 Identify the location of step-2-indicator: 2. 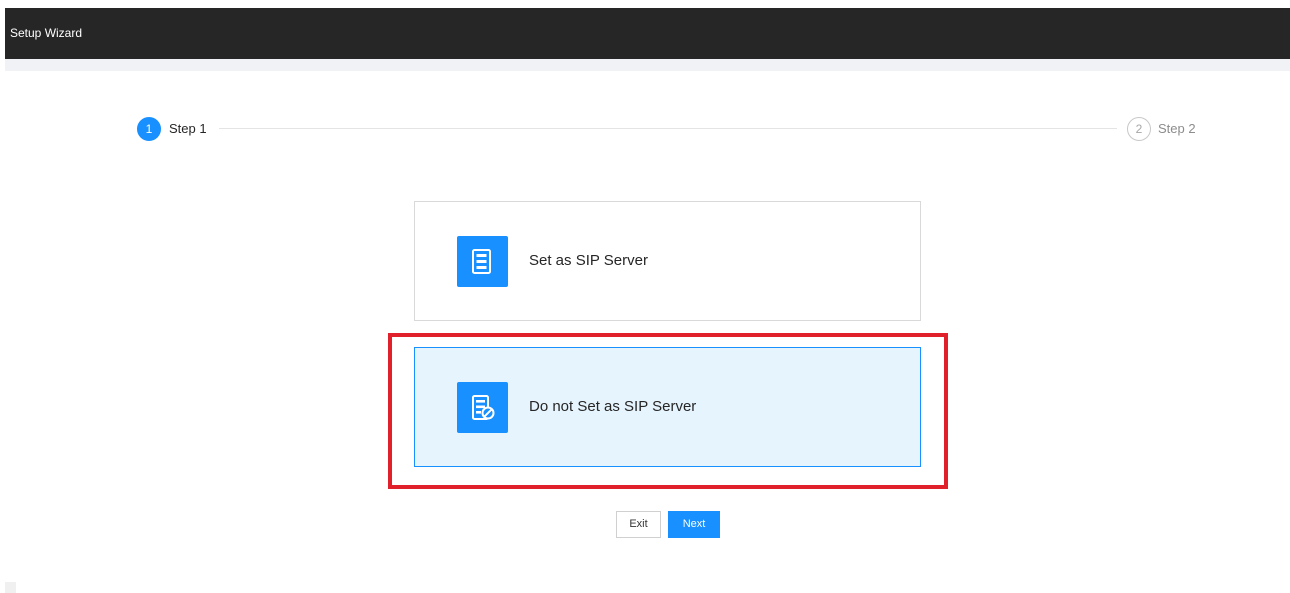
(1139, 129).